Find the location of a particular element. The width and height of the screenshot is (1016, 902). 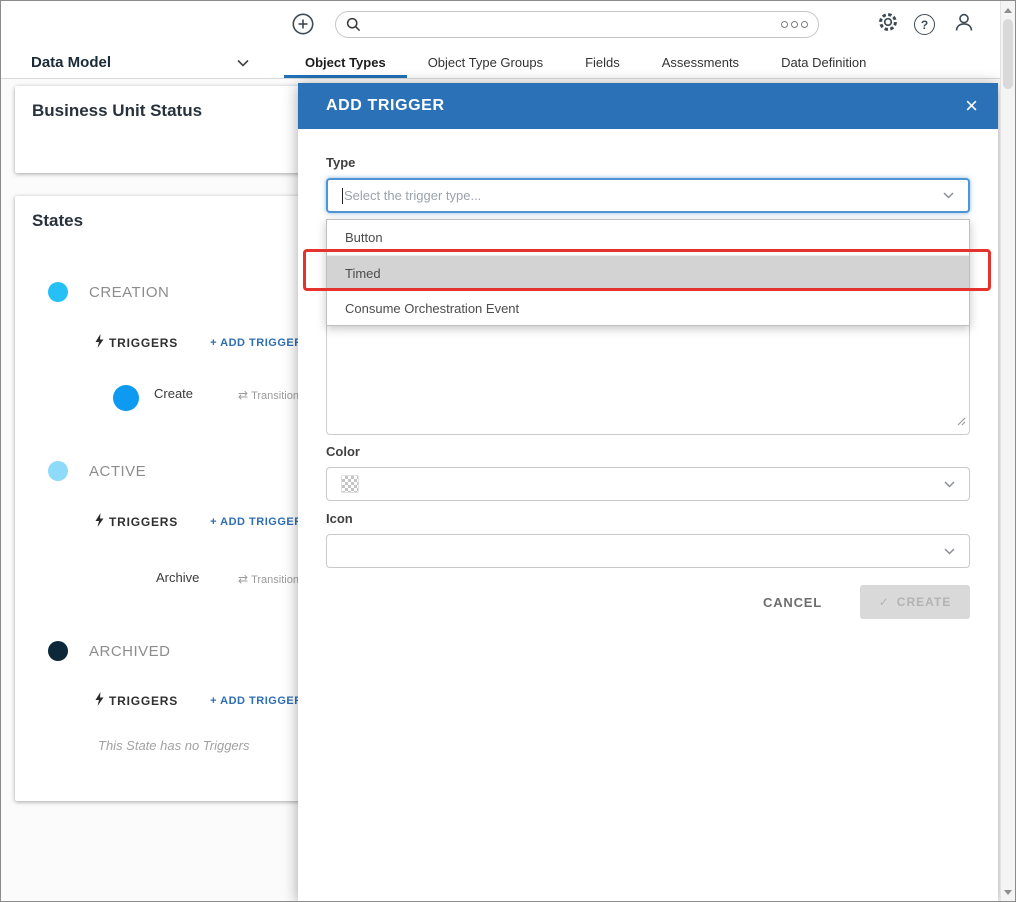

text-cursor is located at coordinates (342, 195).